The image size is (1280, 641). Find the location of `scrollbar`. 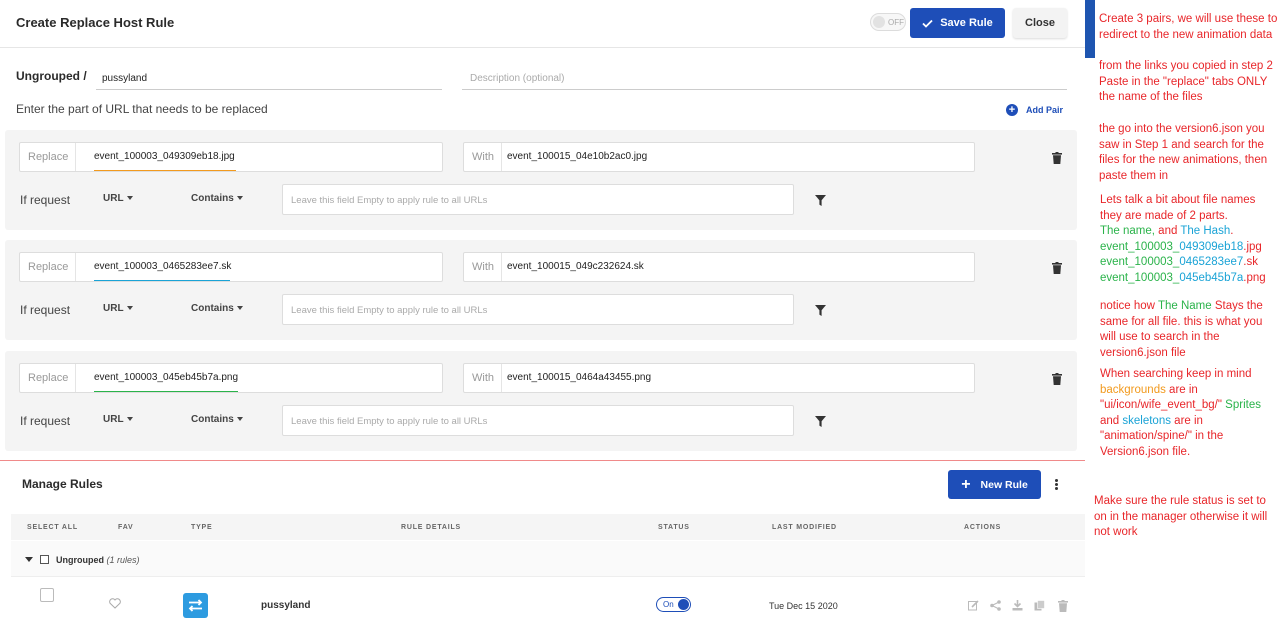

scrollbar is located at coordinates (1090, 29).